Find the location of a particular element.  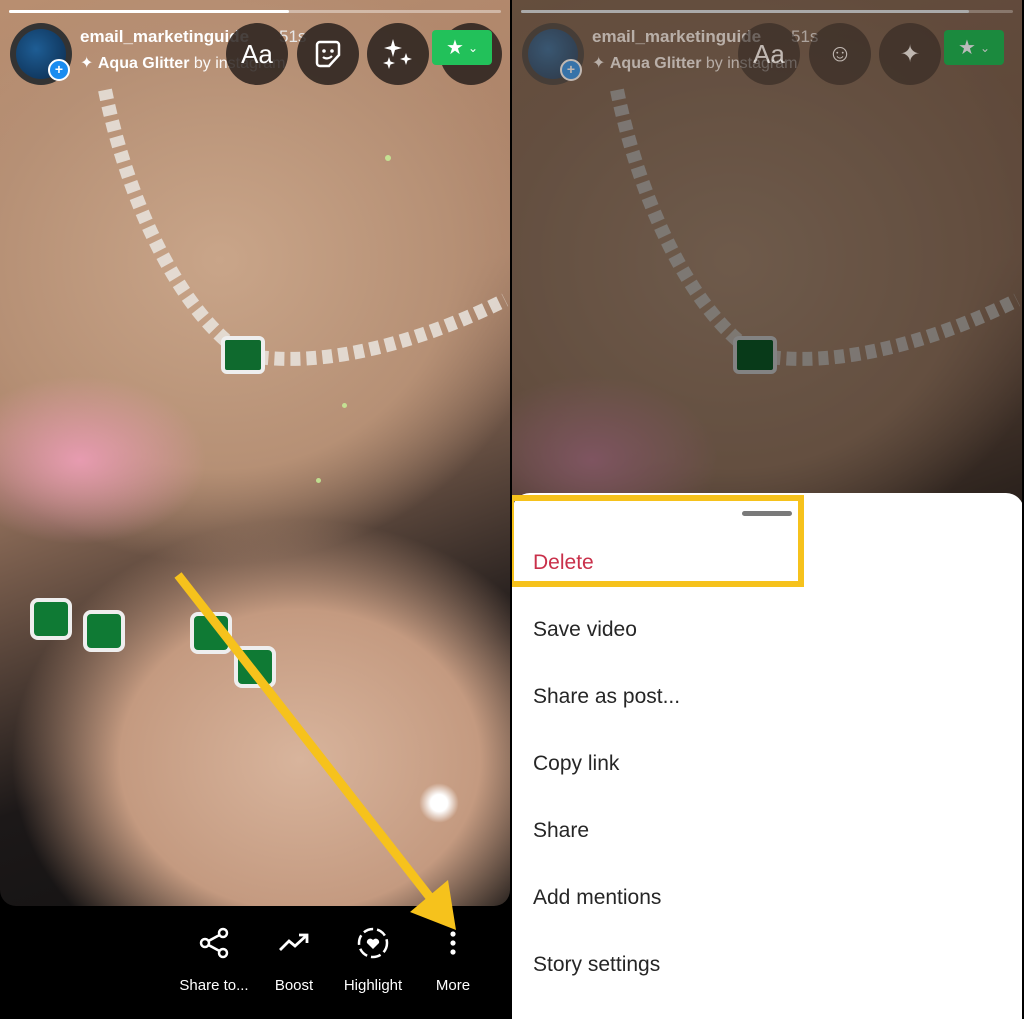

sticker-button is located at coordinates (328, 54).